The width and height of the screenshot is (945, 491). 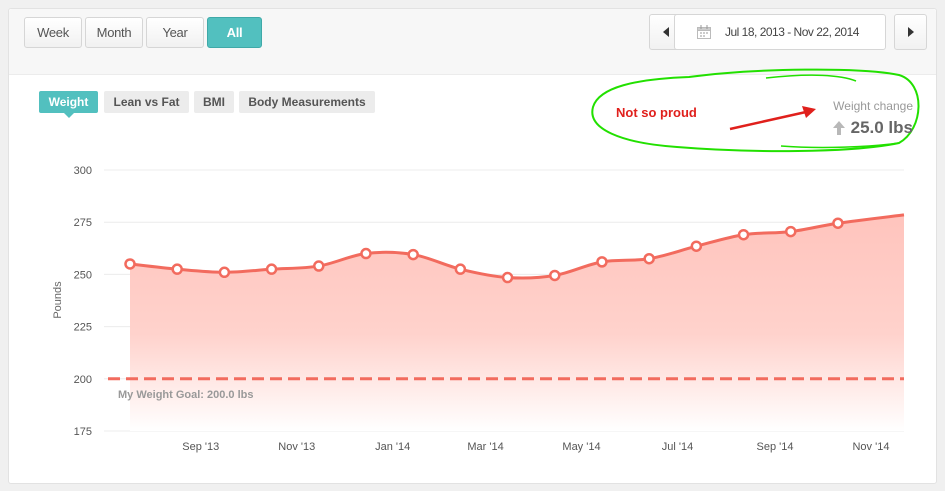 I want to click on arrow-up-icon, so click(x=838, y=128).